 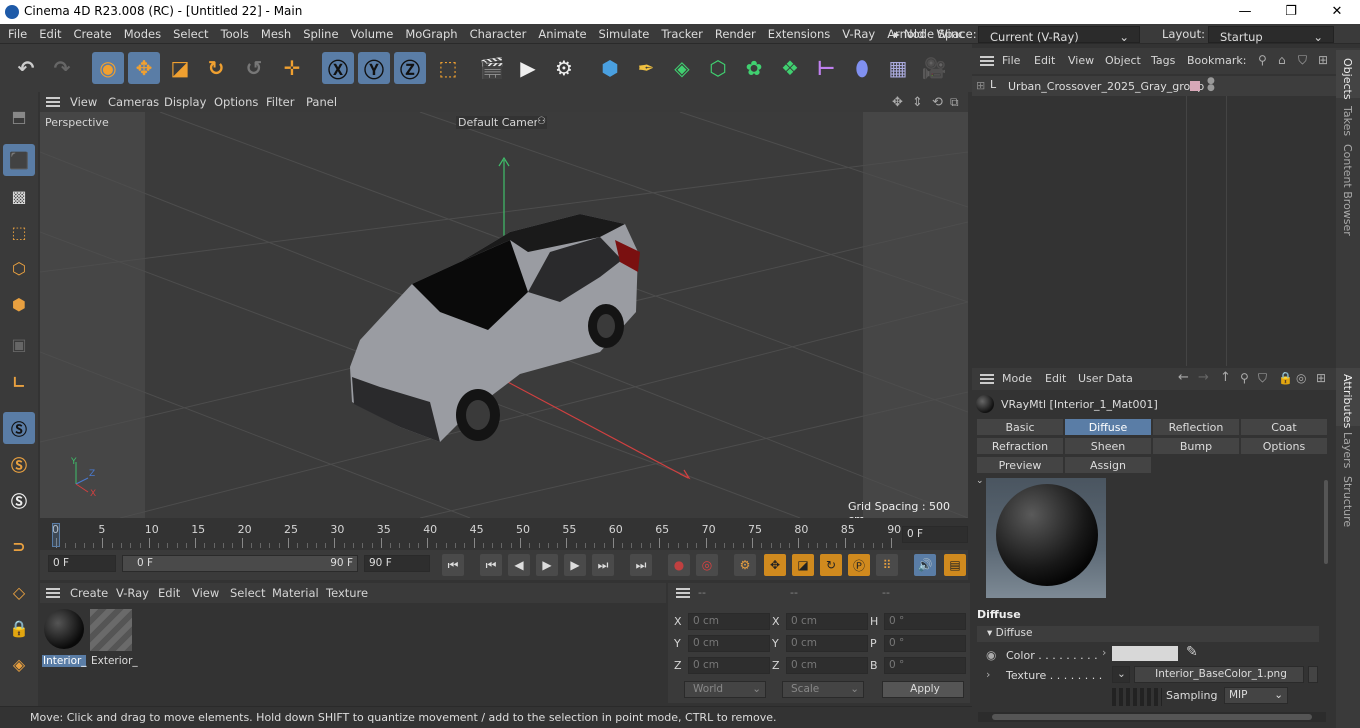 What do you see at coordinates (1347, 121) in the screenshot?
I see `tab-takes: Takes` at bounding box center [1347, 121].